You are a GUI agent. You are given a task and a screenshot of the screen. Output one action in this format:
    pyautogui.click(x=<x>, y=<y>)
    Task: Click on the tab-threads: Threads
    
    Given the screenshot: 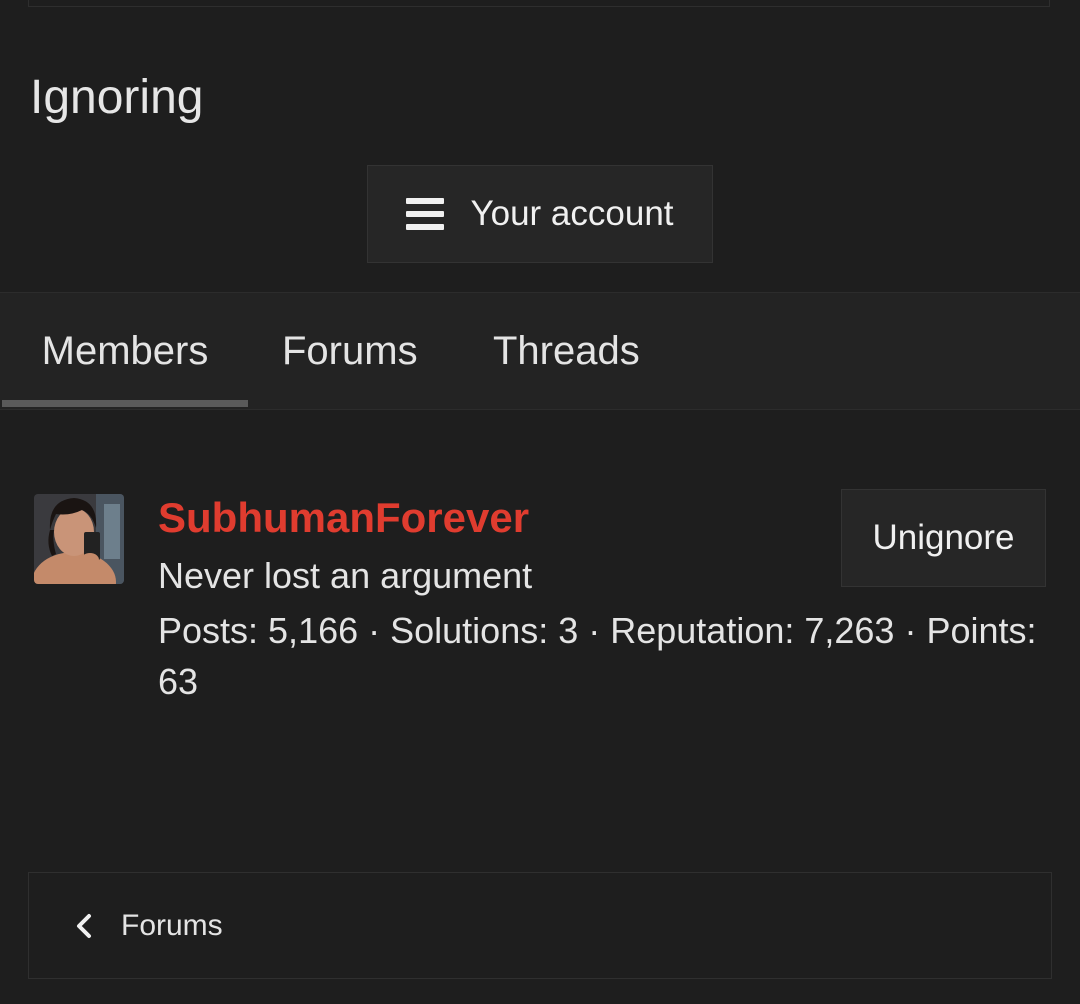 What is the action you would take?
    pyautogui.click(x=566, y=351)
    